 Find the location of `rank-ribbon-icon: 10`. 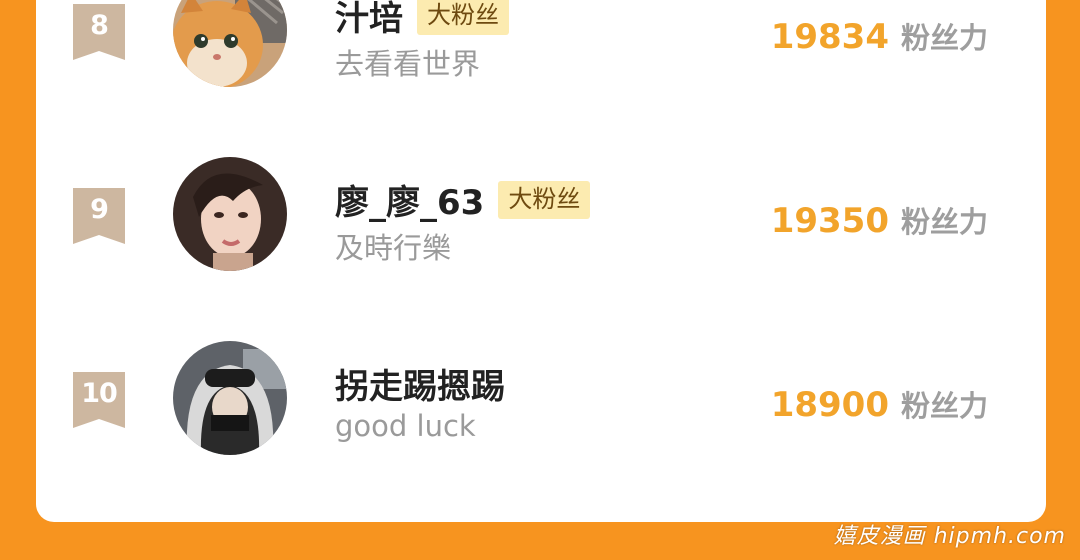

rank-ribbon-icon: 10 is located at coordinates (99, 400).